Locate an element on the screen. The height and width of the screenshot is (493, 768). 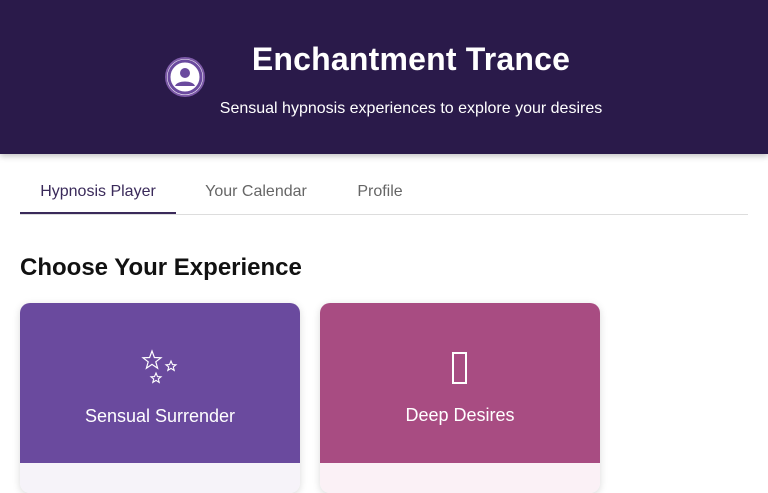
card-header: Deep Desires is located at coordinates (460, 383).